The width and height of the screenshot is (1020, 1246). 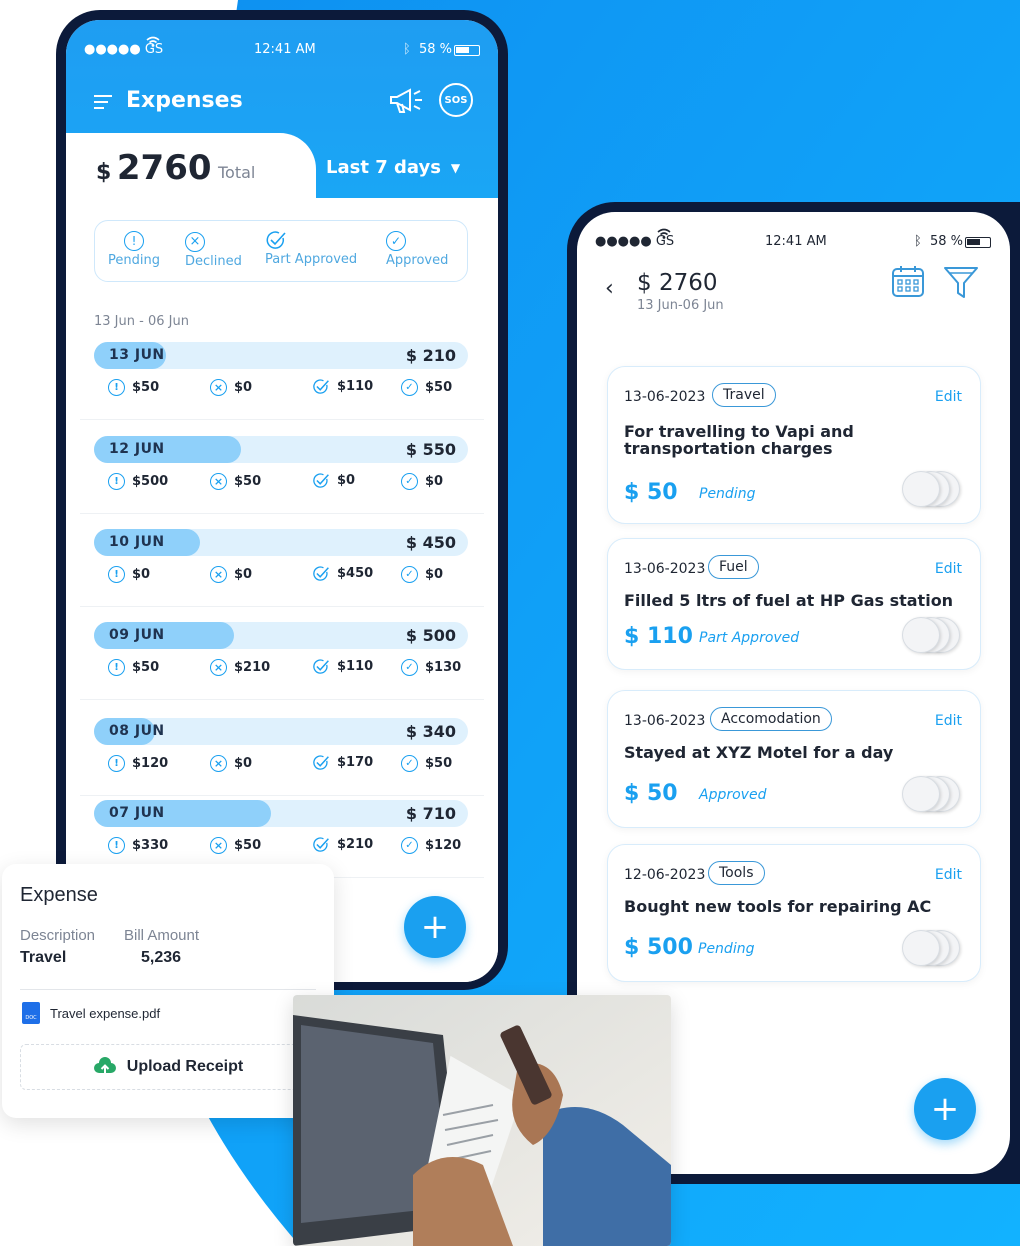 I want to click on file-attachment: DOC Travel expense.pdf, so click(x=91, y=1013).